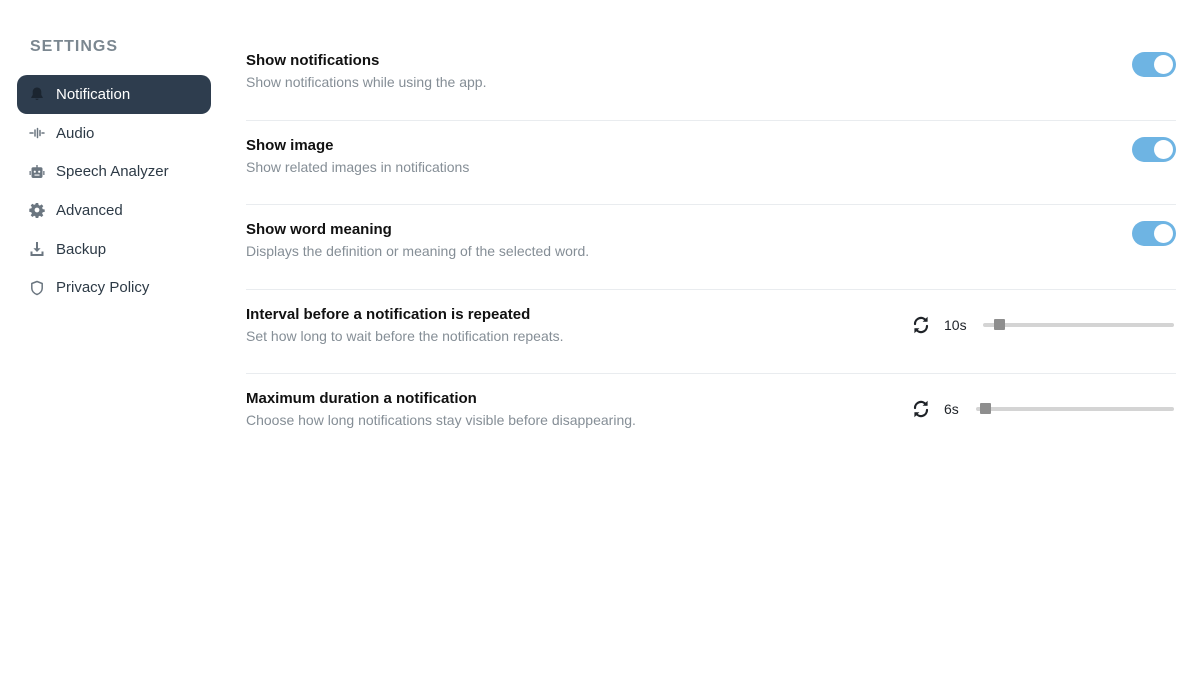  I want to click on gear-icon, so click(37, 210).